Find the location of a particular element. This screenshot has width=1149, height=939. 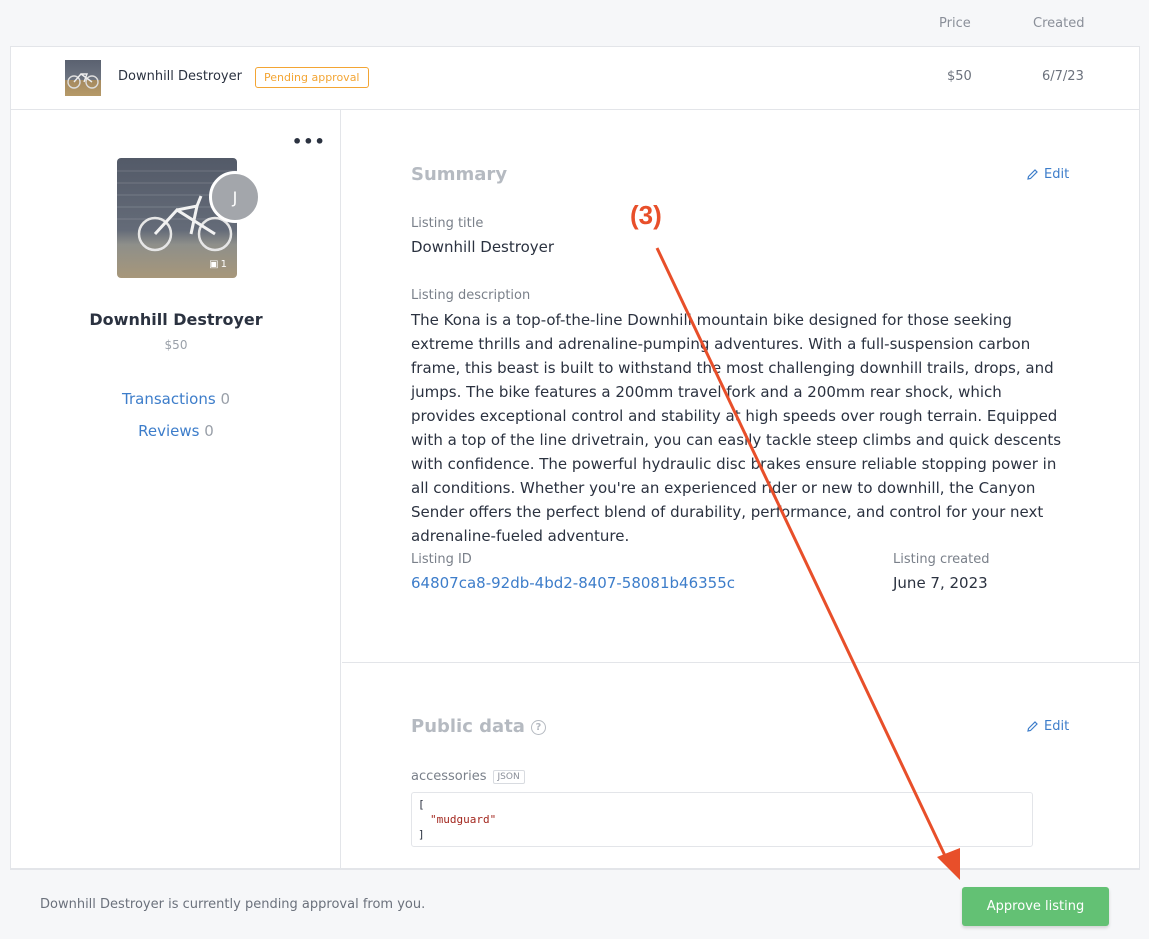

reviews-count: 0 is located at coordinates (209, 431).